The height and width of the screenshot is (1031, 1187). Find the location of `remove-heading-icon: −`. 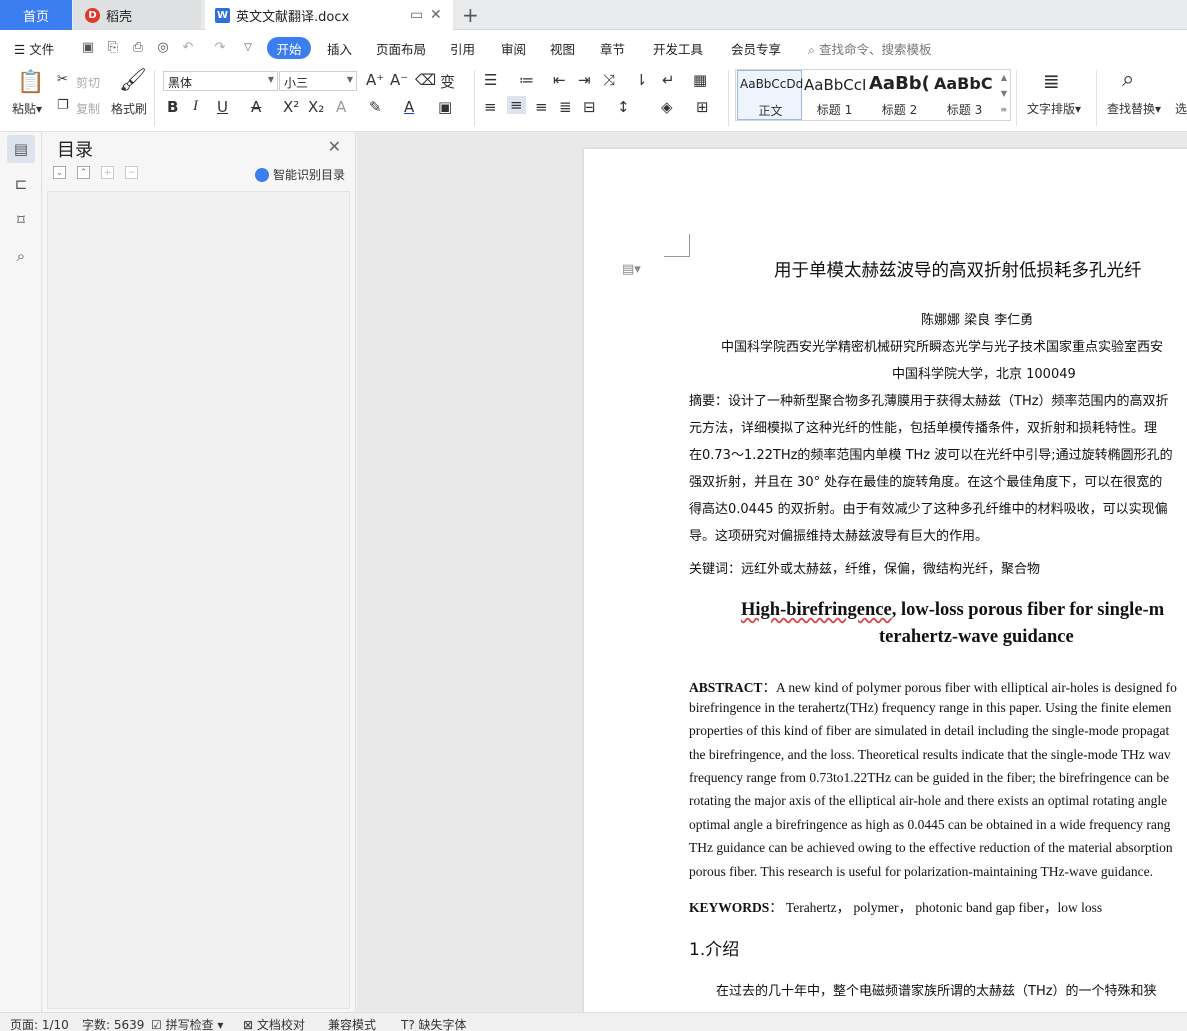

remove-heading-icon: − is located at coordinates (131, 172).